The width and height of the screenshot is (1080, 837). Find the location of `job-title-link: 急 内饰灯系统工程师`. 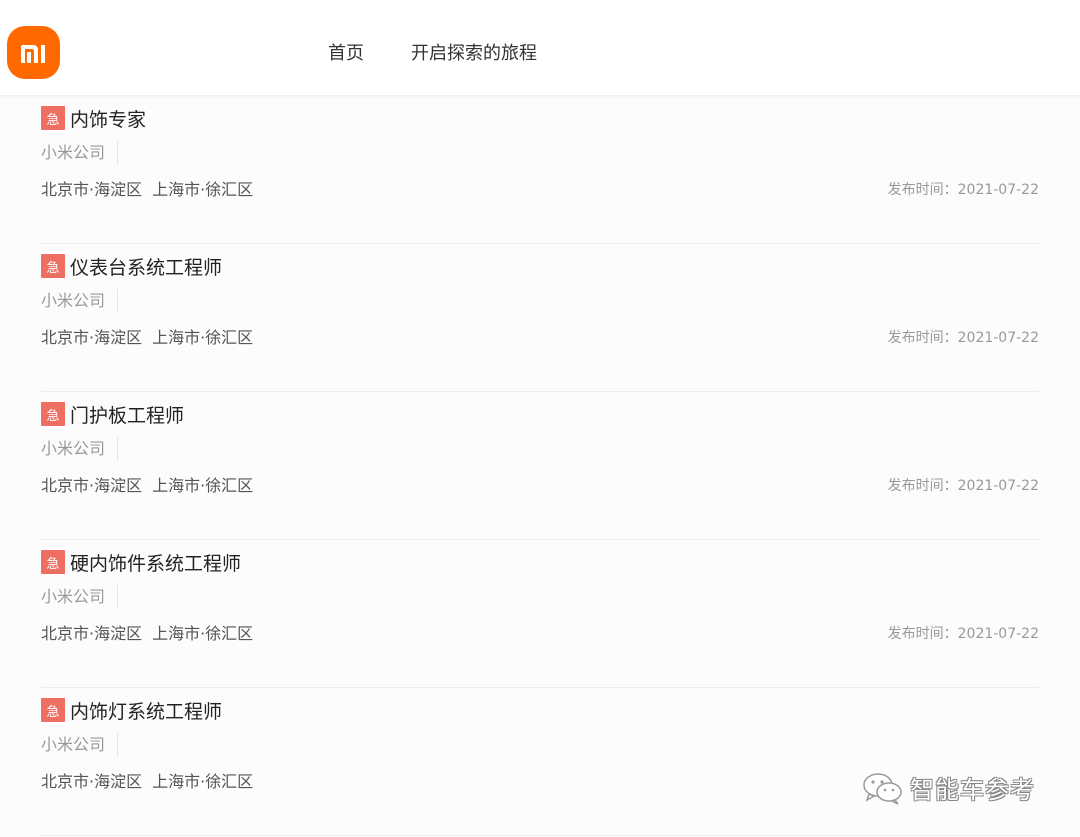

job-title-link: 急 内饰灯系统工程师 is located at coordinates (131, 710).